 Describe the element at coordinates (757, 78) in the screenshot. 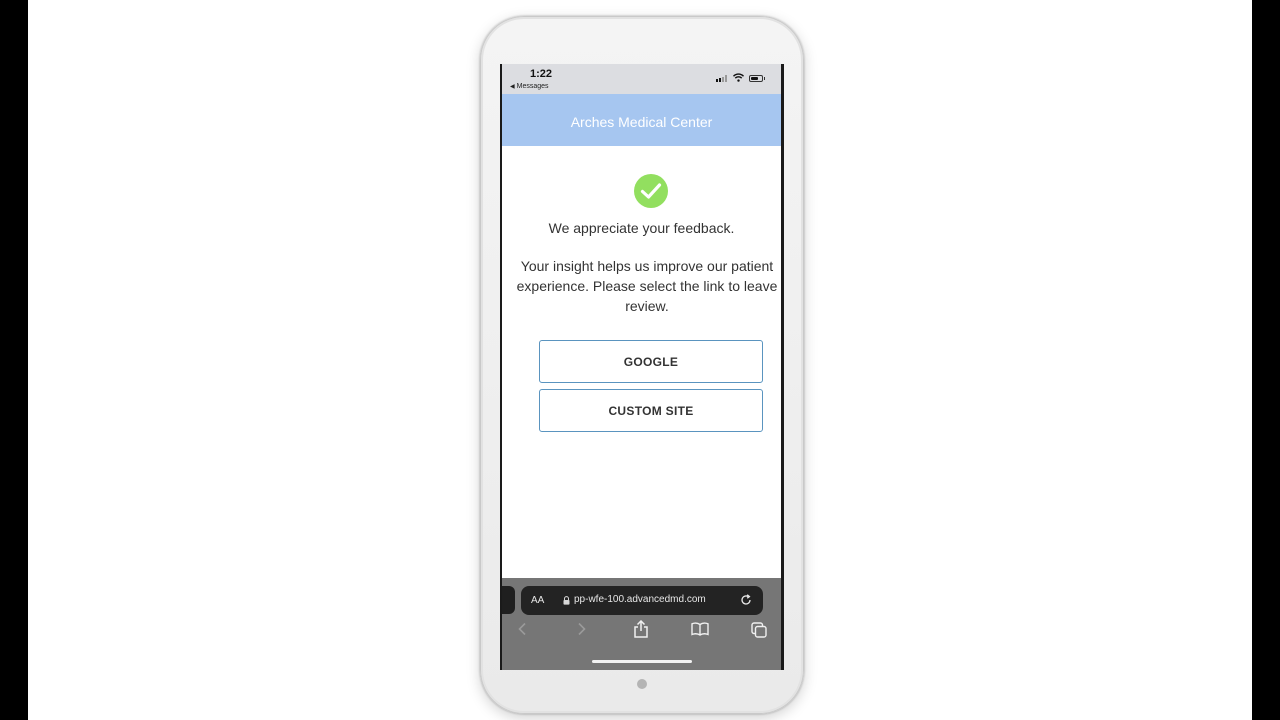

I see `battery-icon` at that location.